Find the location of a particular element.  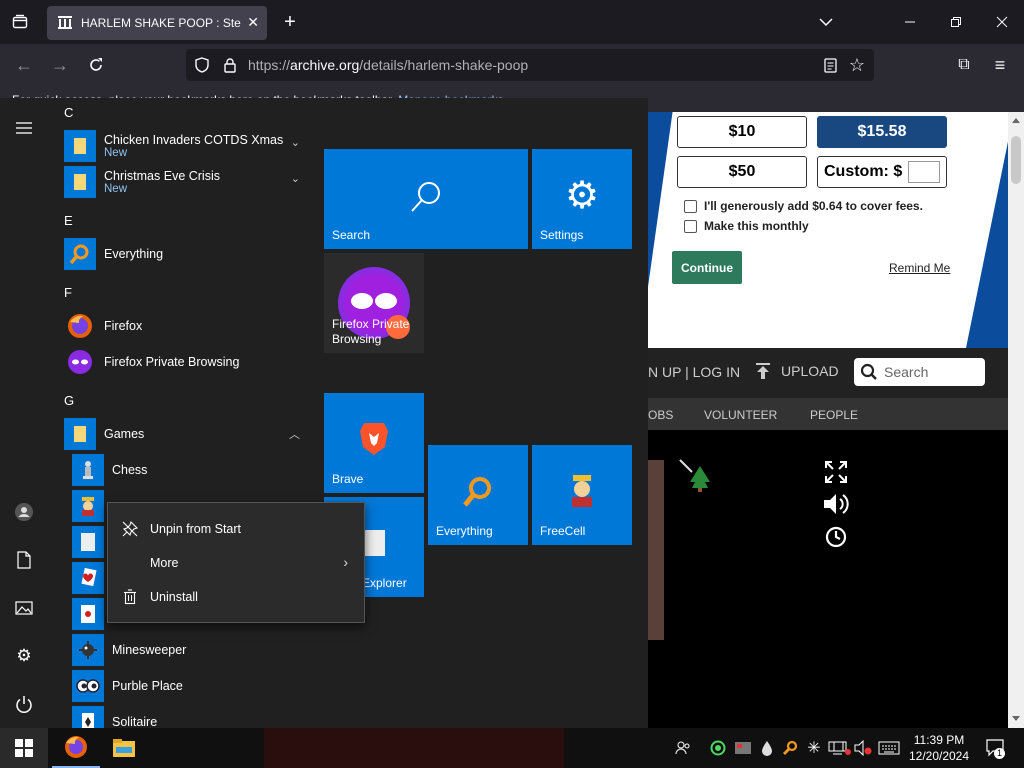

upload-link: UPLOAD is located at coordinates (796, 371).